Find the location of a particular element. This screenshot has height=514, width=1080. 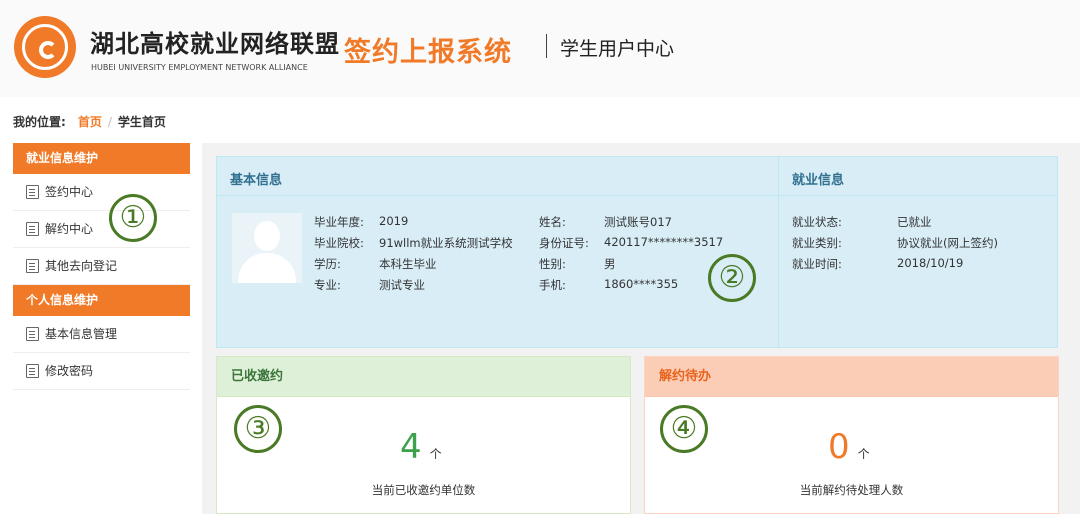

annotation-marker-2: ② is located at coordinates (732, 278).